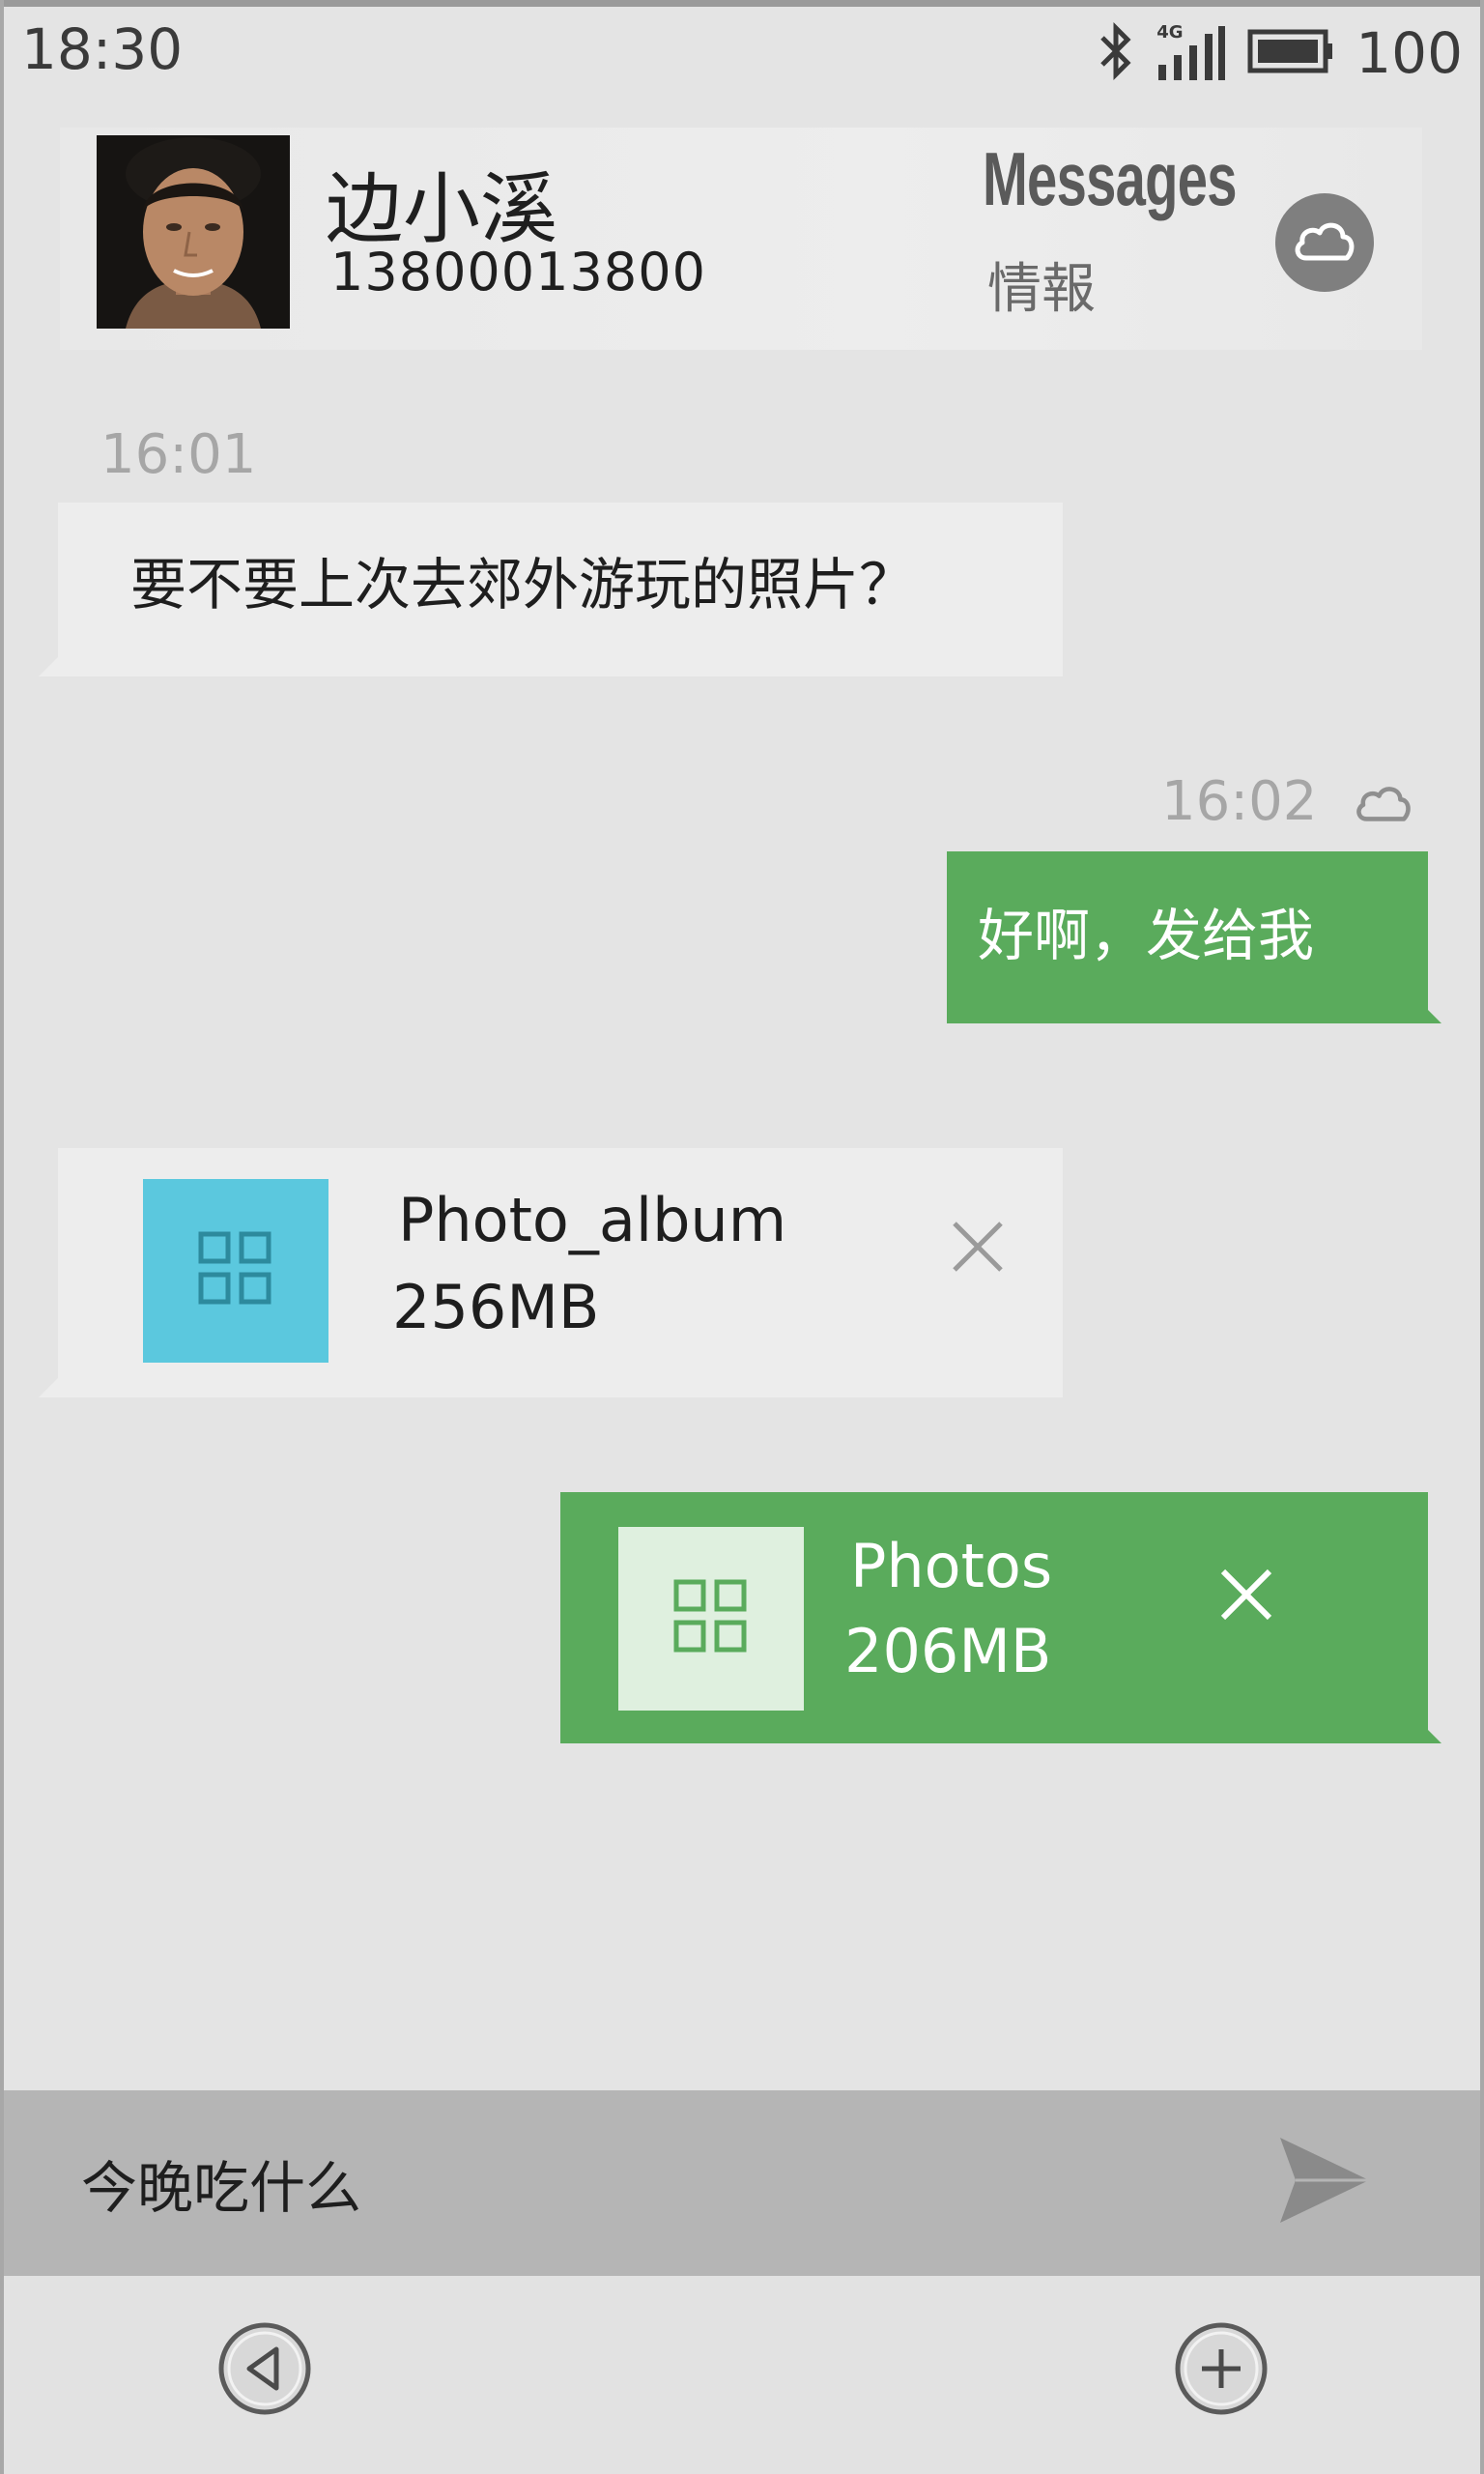 This screenshot has width=1484, height=2474. I want to click on cancel-upload-button, so click(1246, 1597).